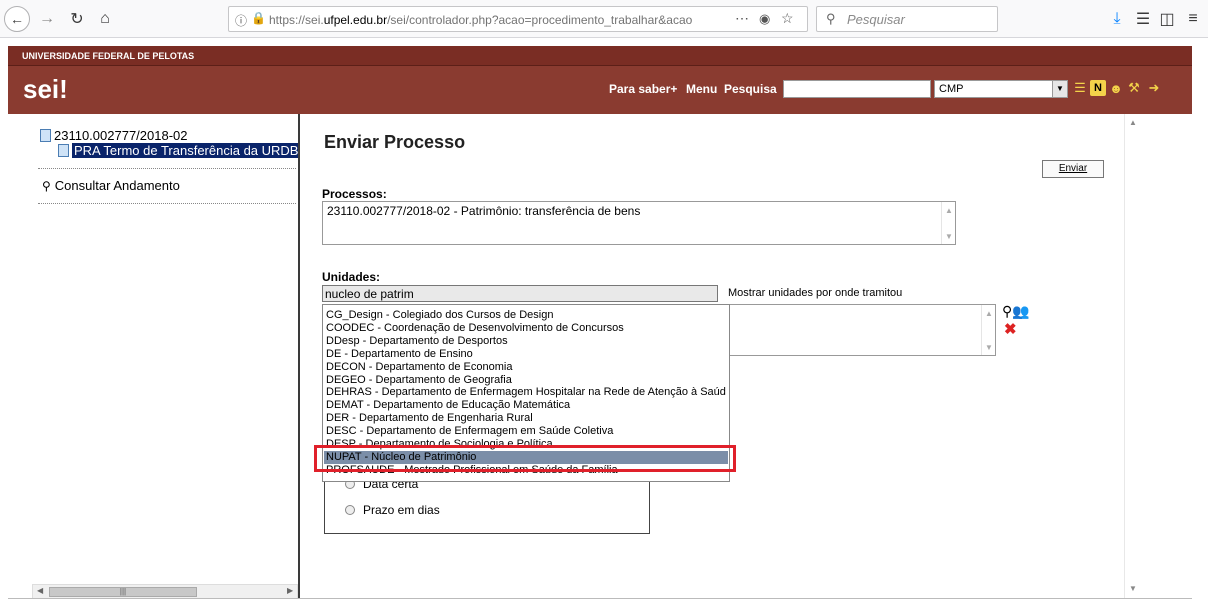 The height and width of the screenshot is (614, 1208). I want to click on university-strip: UNIVERSIDADE FEDERAL DE PELOTAS, so click(600, 56).